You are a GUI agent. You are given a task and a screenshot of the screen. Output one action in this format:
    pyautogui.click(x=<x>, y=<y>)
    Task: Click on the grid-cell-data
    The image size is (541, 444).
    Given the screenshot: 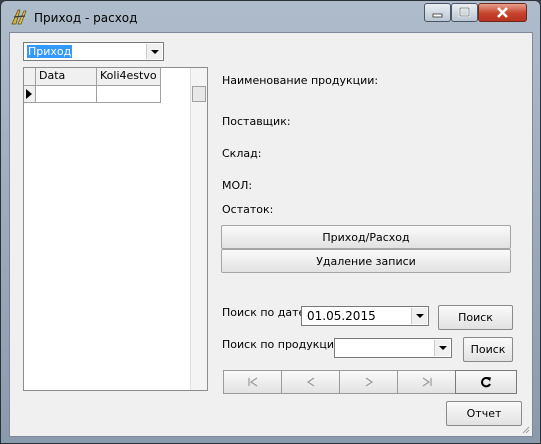 What is the action you would take?
    pyautogui.click(x=66, y=94)
    